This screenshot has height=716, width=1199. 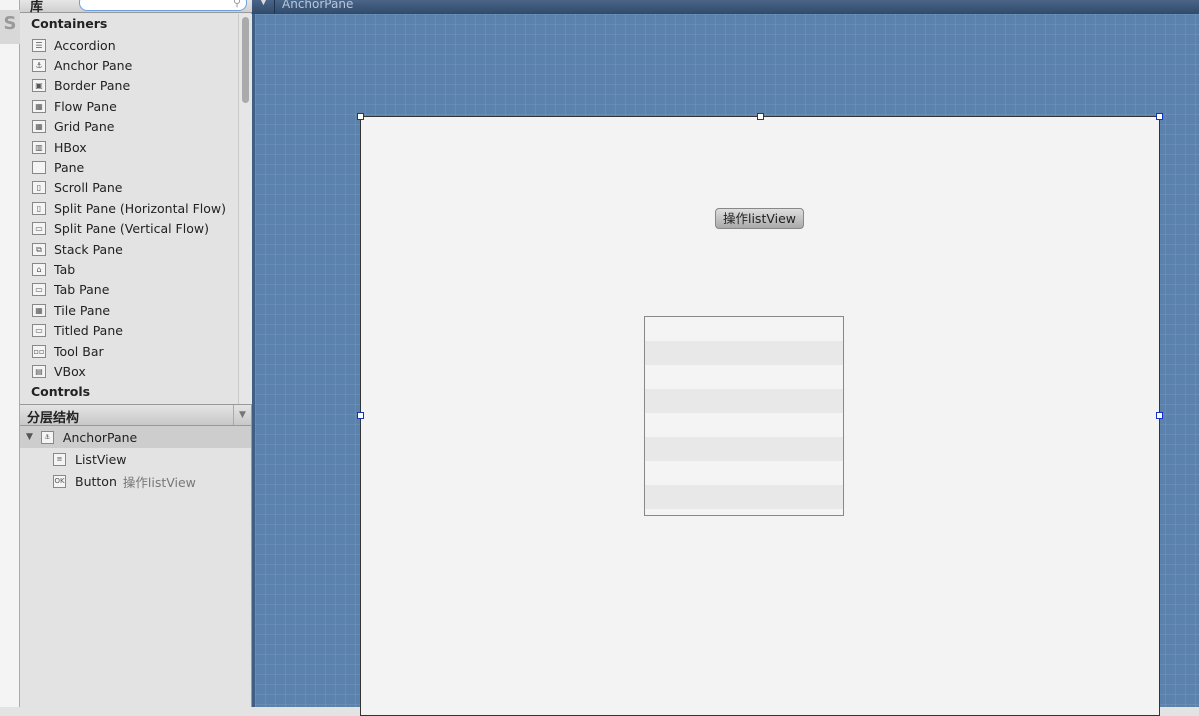 I want to click on tree-item-anchorpane: ▼ ⚓ AnchorPane, so click(x=135, y=437).